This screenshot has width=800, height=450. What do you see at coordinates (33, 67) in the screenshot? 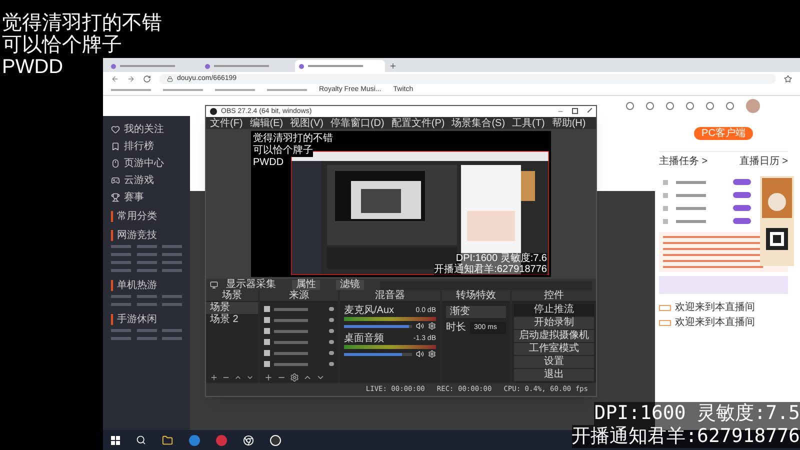
I see `overlay-text: PWDD` at bounding box center [33, 67].